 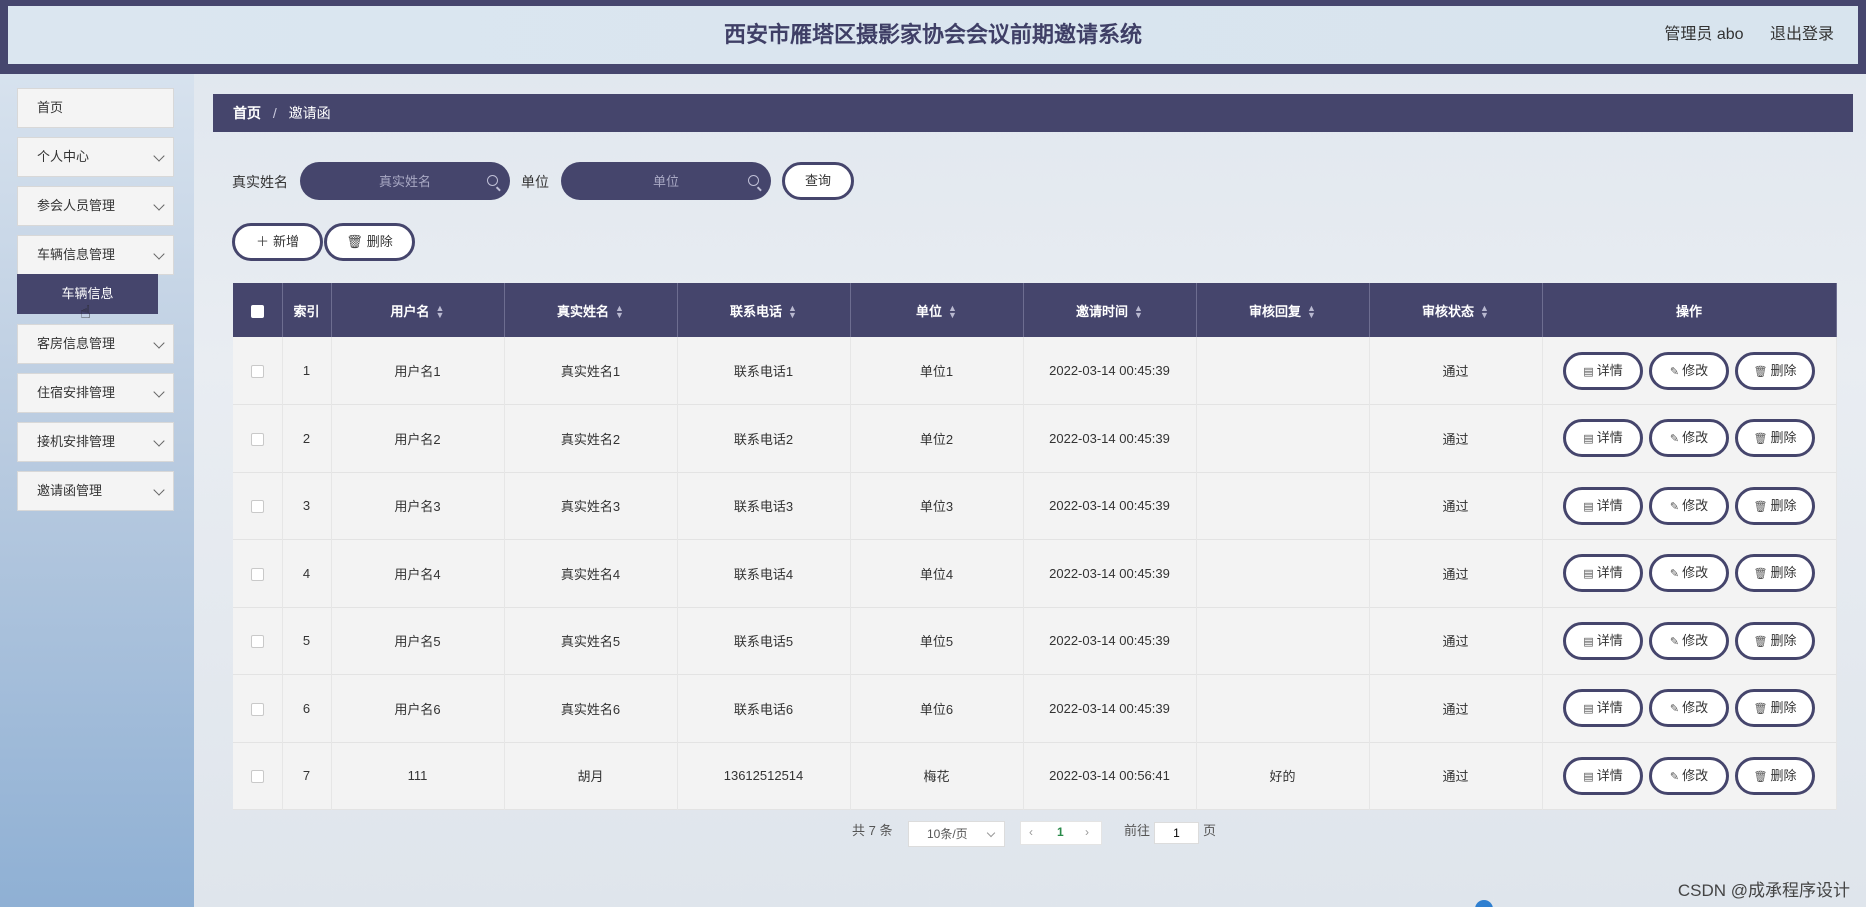 What do you see at coordinates (286, 241) in the screenshot?
I see `add-button-label: 新增` at bounding box center [286, 241].